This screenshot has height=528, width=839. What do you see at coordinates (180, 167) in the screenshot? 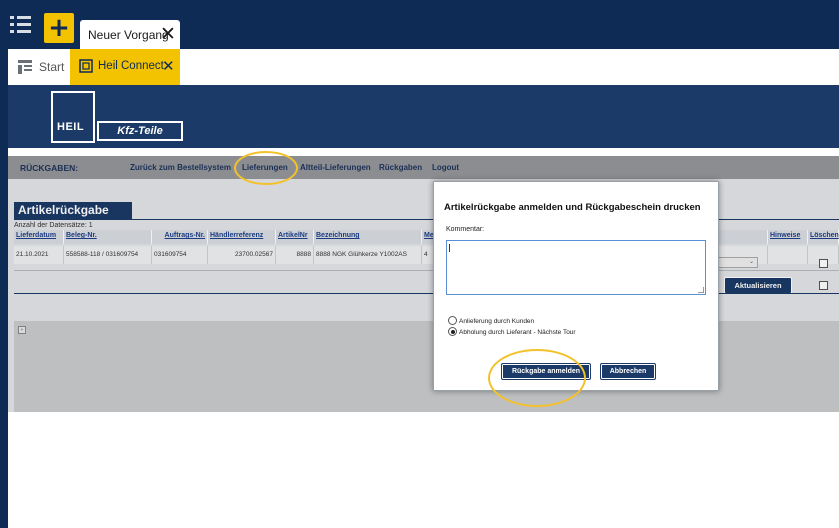
I see `nav-link-zurueck: Zurück zum Bestellsystem` at bounding box center [180, 167].